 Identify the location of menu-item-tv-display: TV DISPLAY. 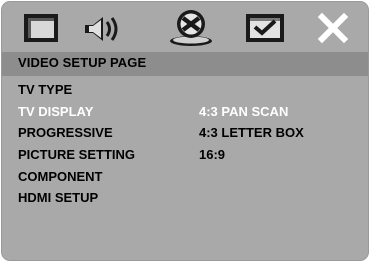
(55, 111).